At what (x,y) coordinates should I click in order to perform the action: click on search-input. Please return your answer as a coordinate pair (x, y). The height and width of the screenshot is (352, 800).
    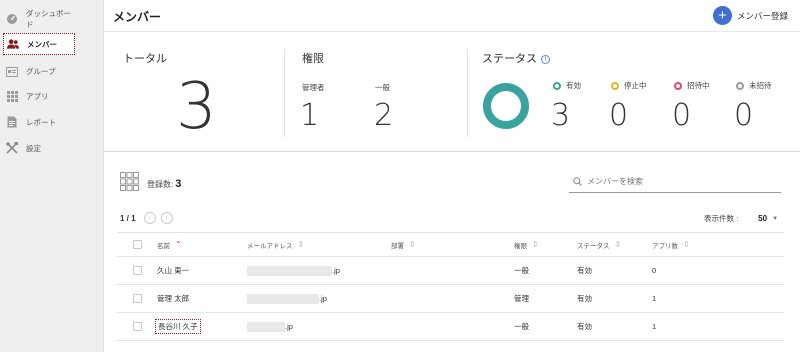
    Looking at the image, I should click on (677, 181).